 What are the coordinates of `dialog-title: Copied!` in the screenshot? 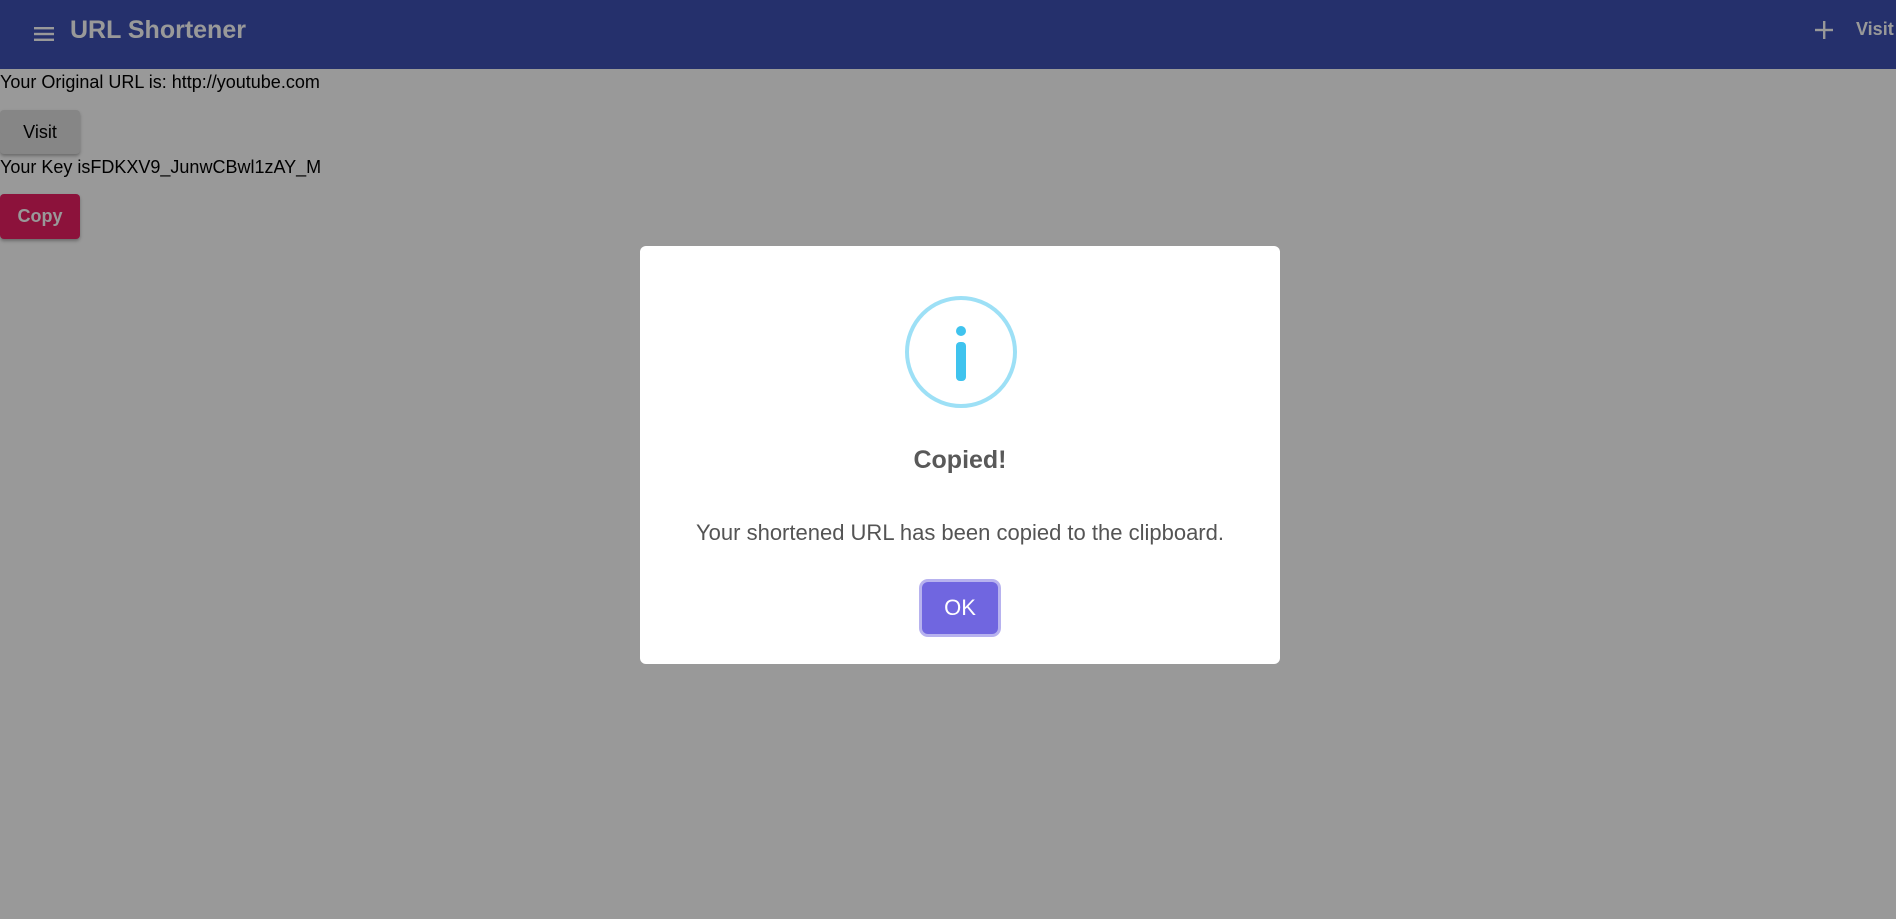 It's located at (960, 460).